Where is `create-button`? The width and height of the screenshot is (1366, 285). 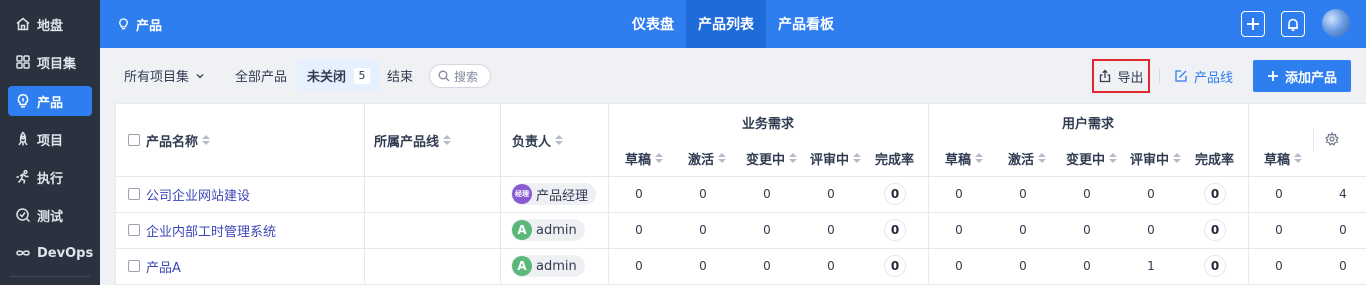
create-button is located at coordinates (1253, 24).